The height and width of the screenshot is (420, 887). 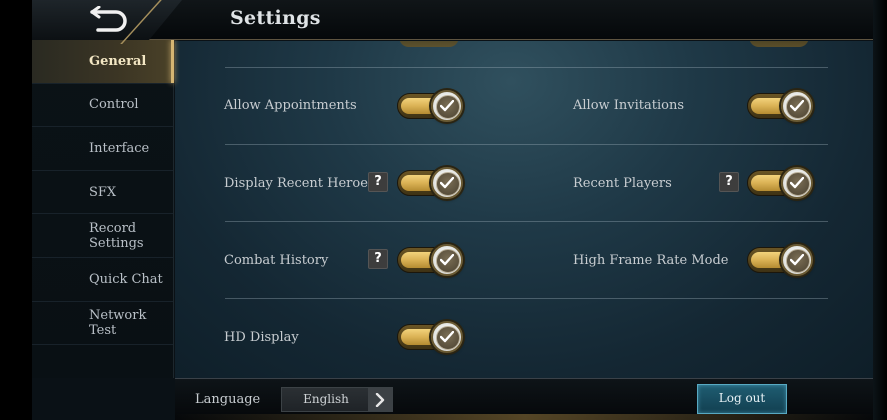 What do you see at coordinates (525, 399) in the screenshot?
I see `footer-bar: Language English Log out` at bounding box center [525, 399].